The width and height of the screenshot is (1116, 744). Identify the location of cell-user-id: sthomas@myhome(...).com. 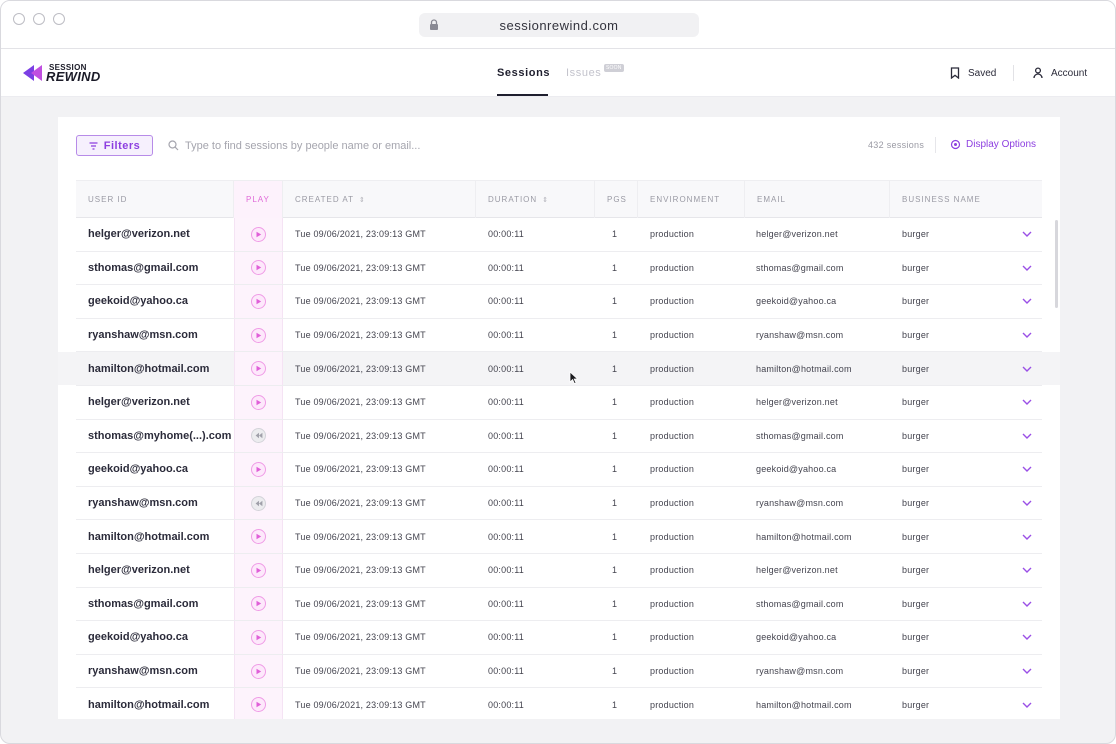
(159, 436).